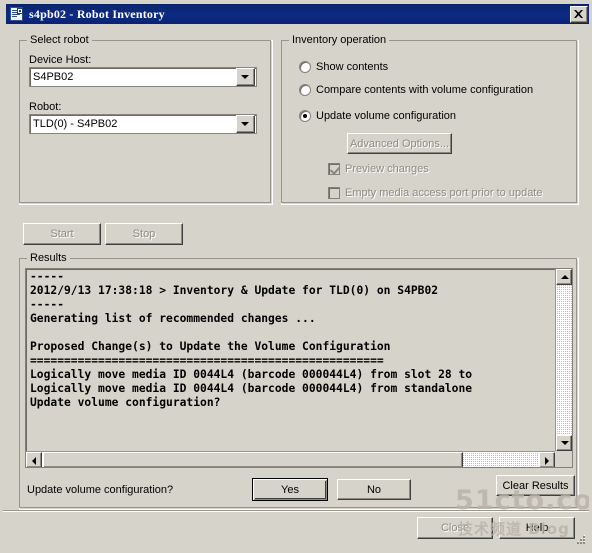 Image resolution: width=592 pixels, height=553 pixels. I want to click on checkbox-icon-checked, so click(334, 169).